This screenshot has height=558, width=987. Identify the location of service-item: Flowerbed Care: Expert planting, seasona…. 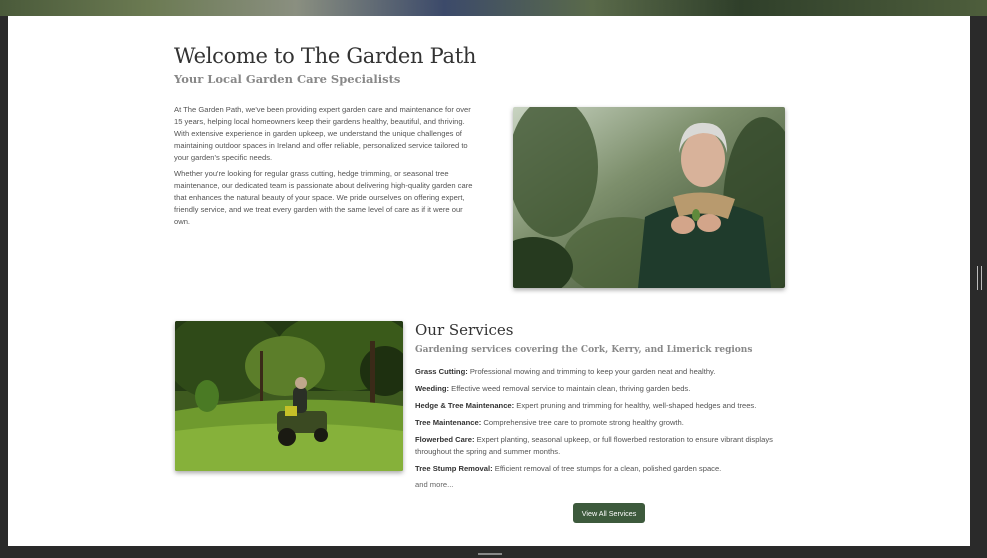
(605, 446).